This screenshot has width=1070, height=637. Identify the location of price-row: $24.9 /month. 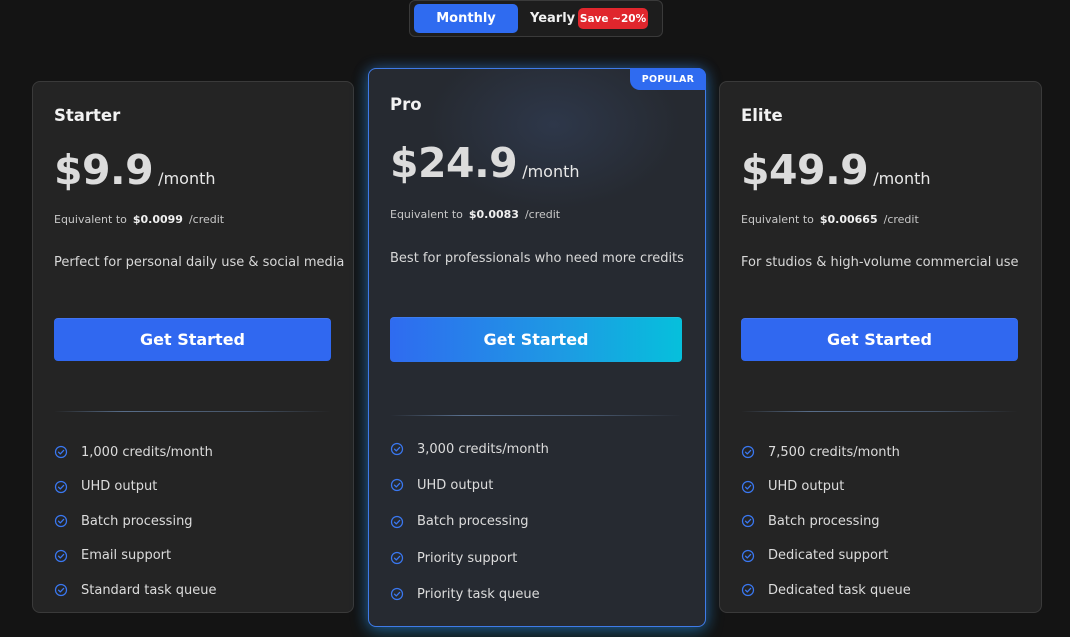
(485, 163).